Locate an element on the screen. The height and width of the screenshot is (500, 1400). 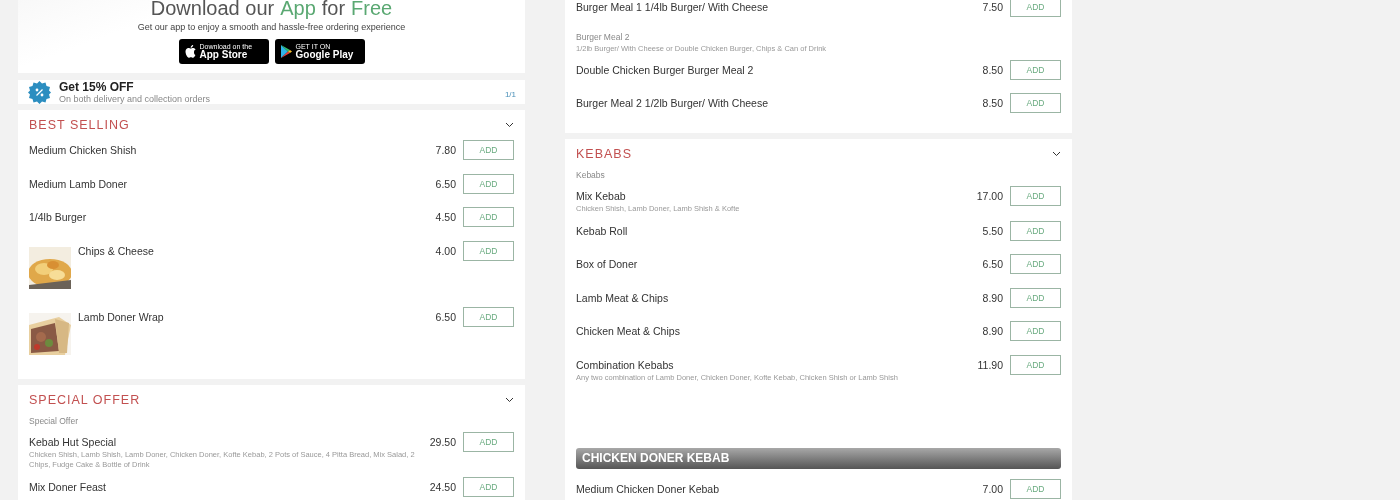
item-name: Double Chicken Burger Burger Meal 2 is located at coordinates (665, 69).